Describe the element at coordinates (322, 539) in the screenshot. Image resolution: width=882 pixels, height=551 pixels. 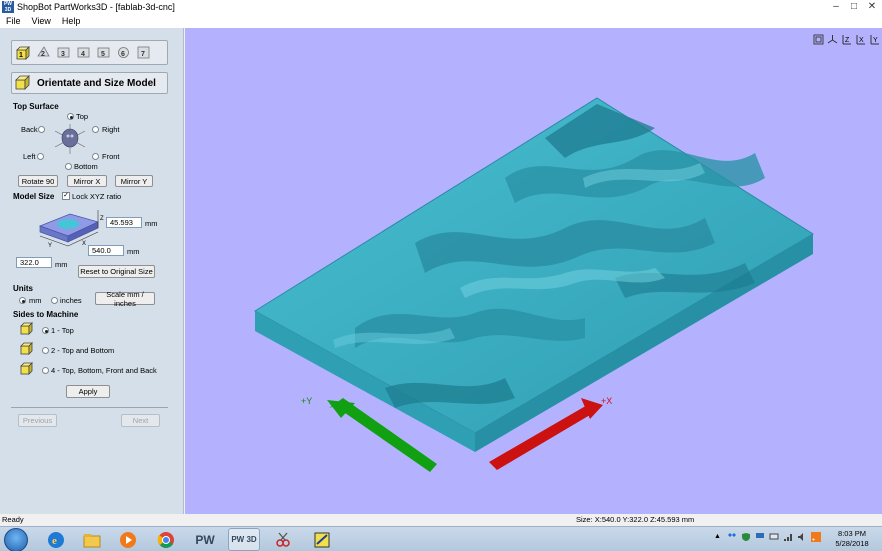
I see `cut-icon` at that location.